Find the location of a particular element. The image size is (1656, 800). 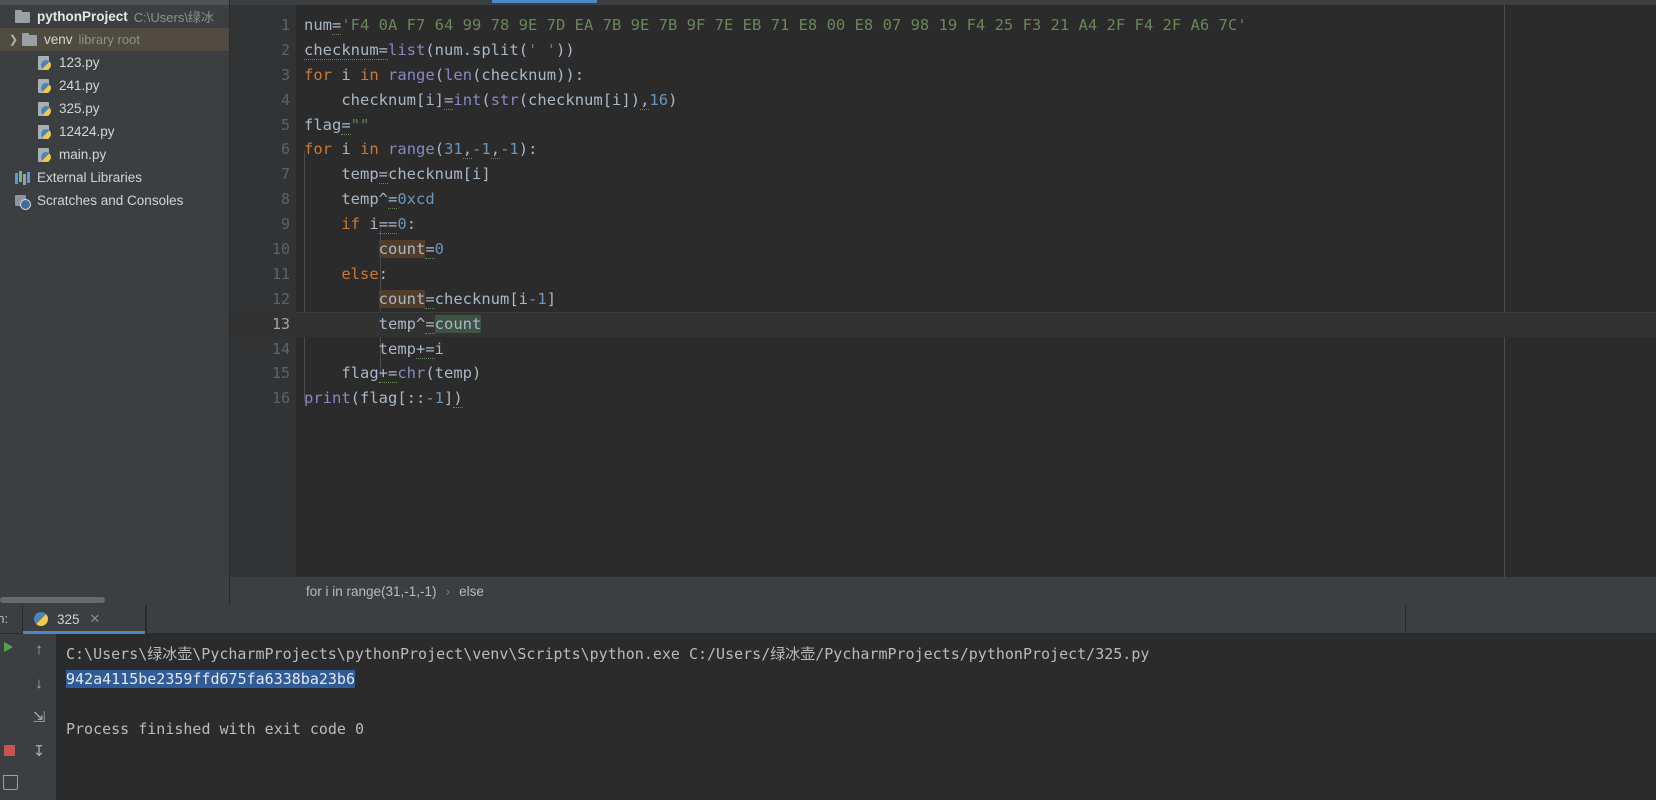

down-arrow-icon: ↓ is located at coordinates (39, 684).